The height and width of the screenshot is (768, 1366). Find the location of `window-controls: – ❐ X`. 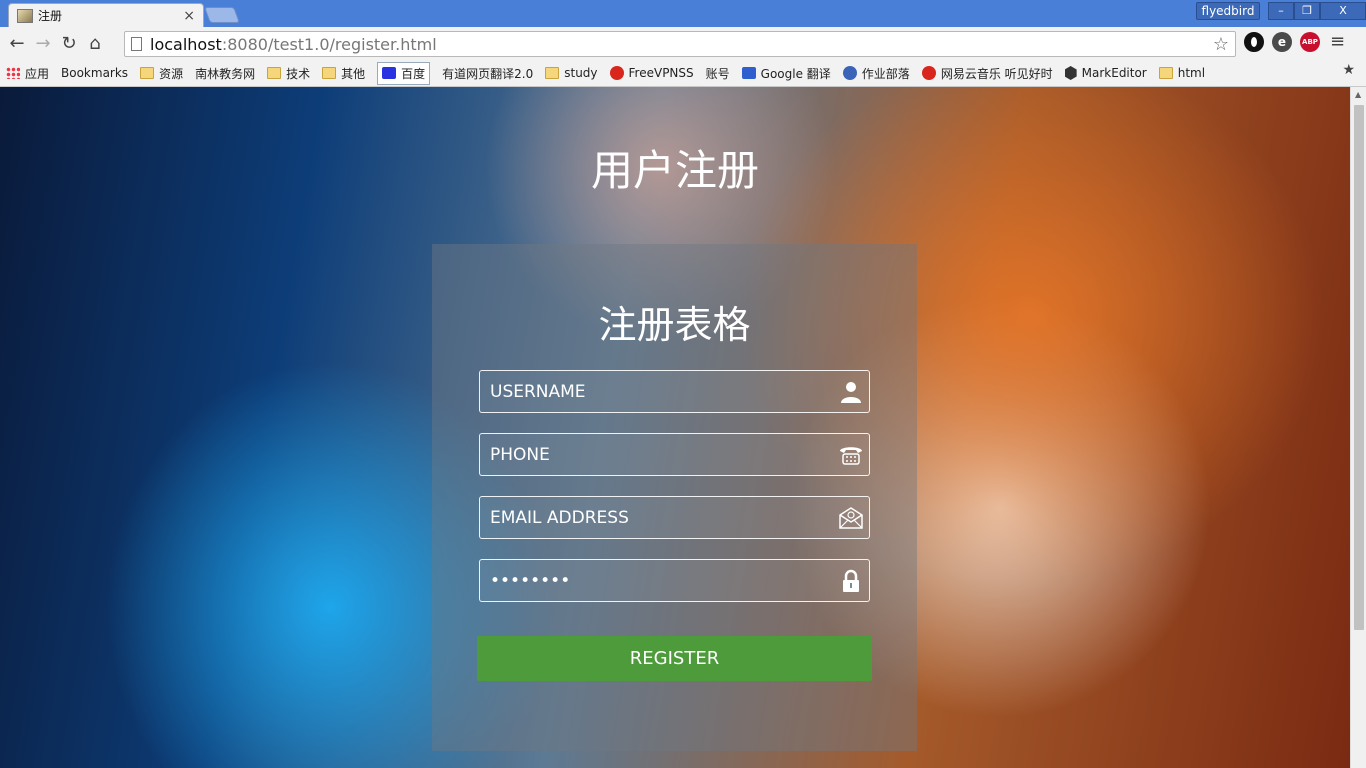

window-controls: – ❐ X is located at coordinates (1317, 11).